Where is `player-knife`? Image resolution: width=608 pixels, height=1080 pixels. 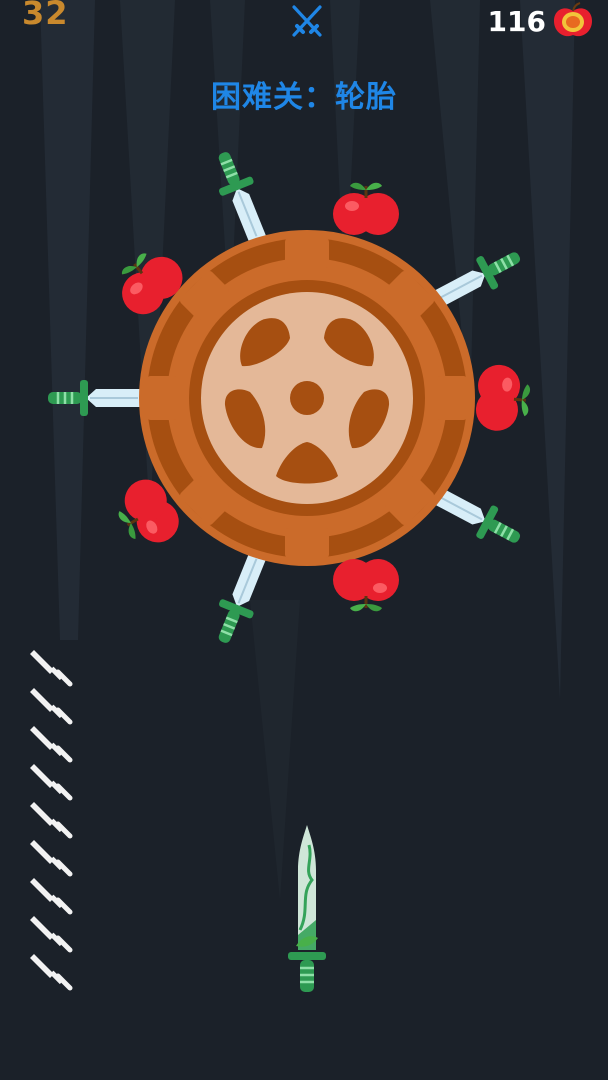 player-knife is located at coordinates (307, 908).